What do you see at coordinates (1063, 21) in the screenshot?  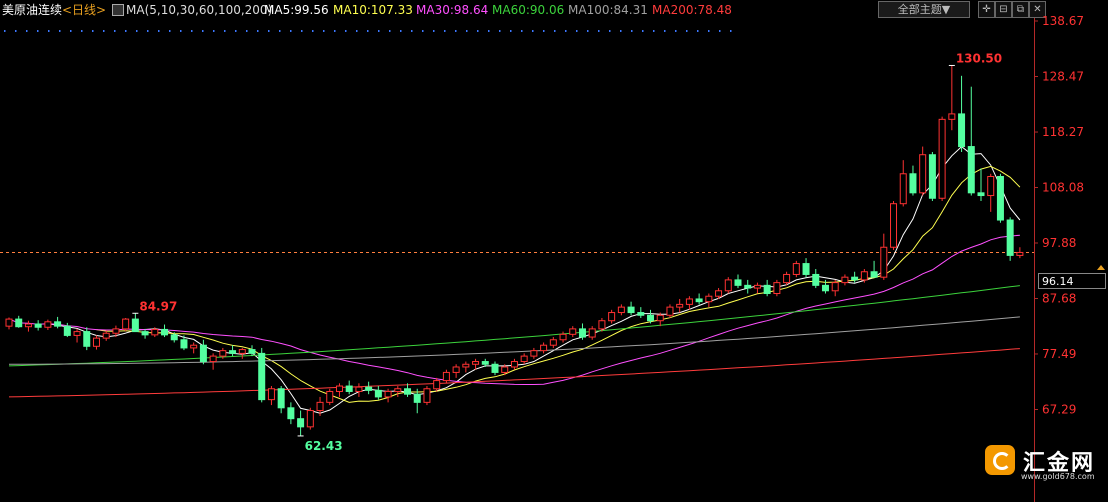 I see `y-tick-label: 138.67` at bounding box center [1063, 21].